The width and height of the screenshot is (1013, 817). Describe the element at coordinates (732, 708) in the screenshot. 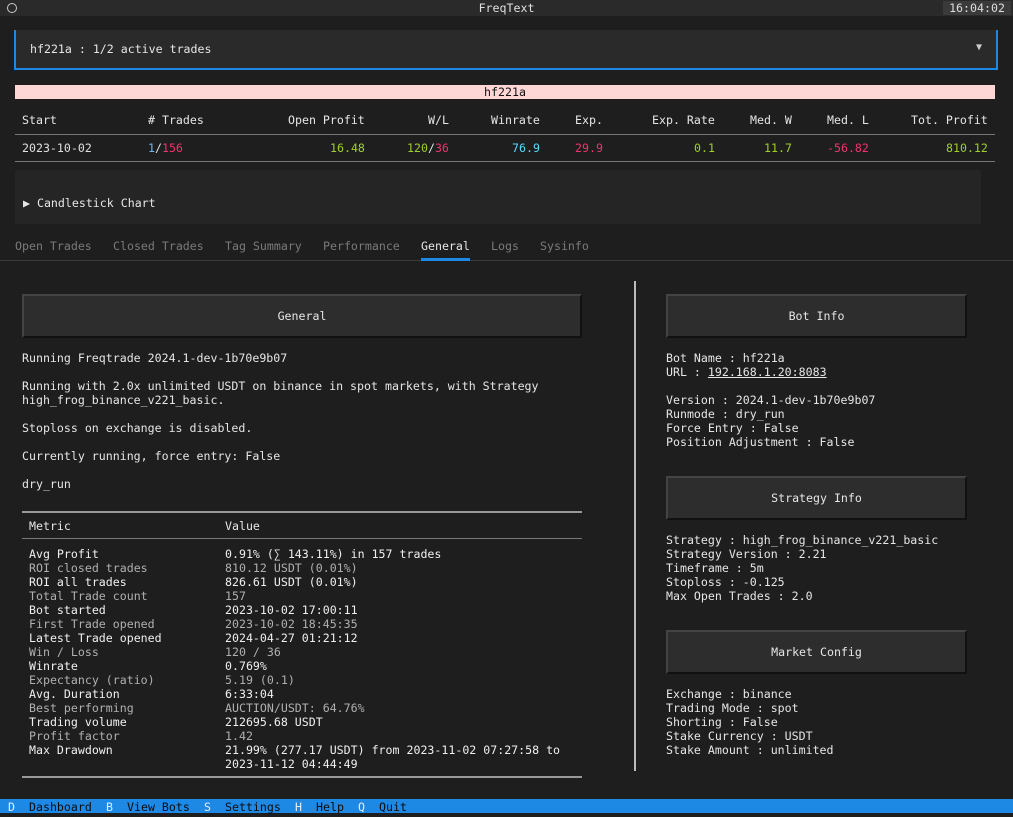

I see `market-trading-mode: Trading Mode : spot` at that location.